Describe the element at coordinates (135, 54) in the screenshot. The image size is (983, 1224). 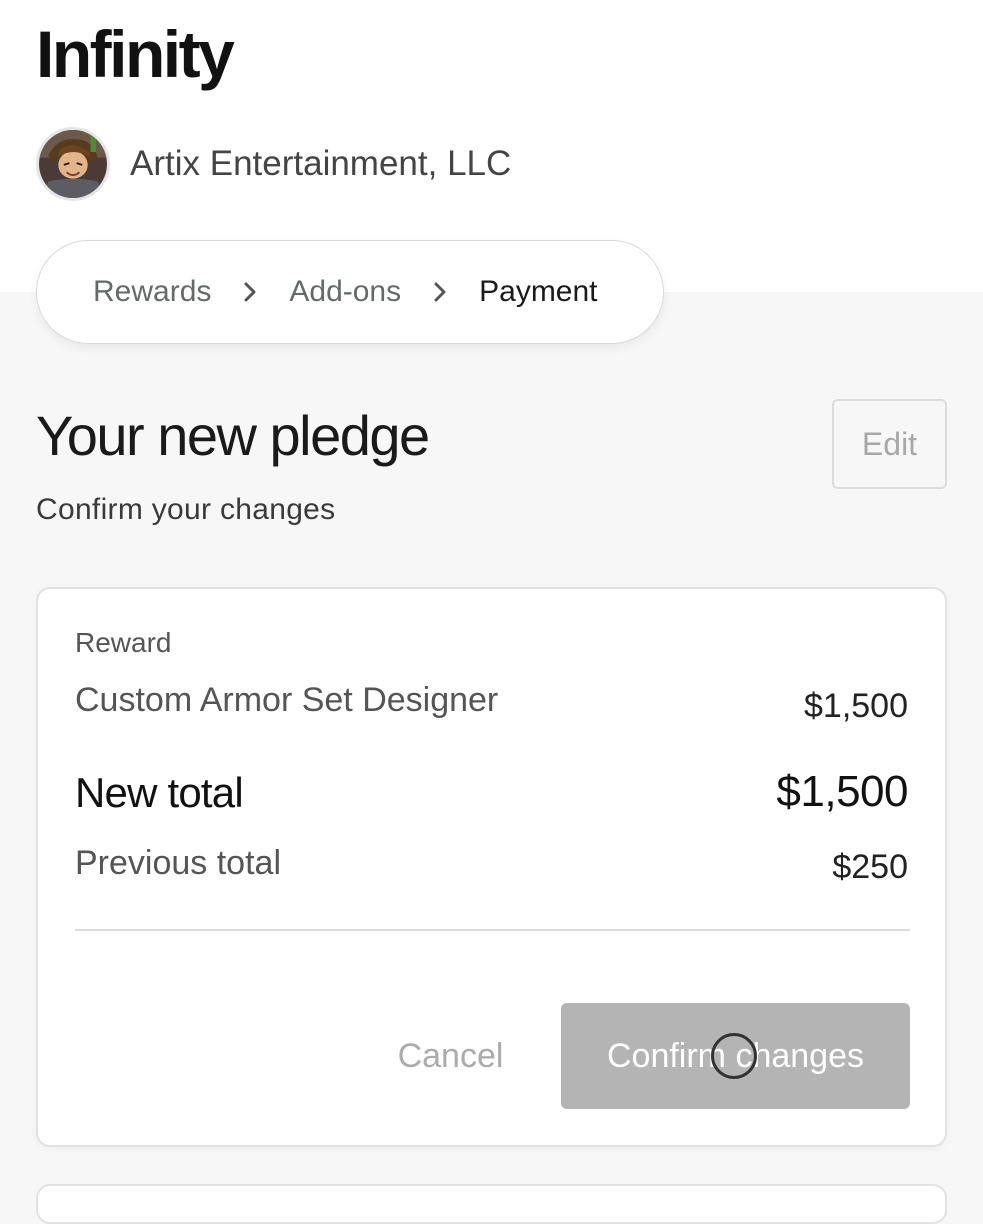
I see `project-title: Infinity` at that location.